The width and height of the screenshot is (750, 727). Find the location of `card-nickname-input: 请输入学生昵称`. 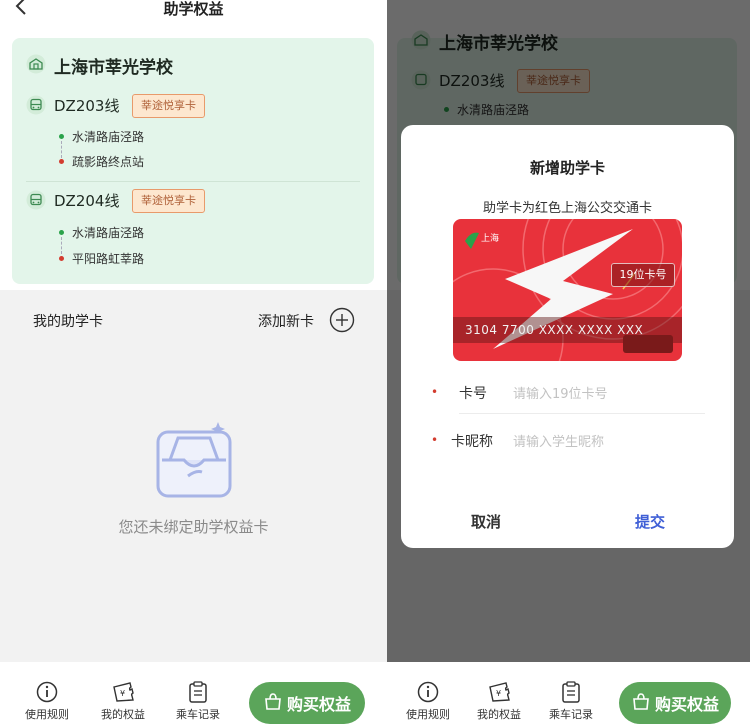

card-nickname-input: 请输入学生昵称 is located at coordinates (608, 442).